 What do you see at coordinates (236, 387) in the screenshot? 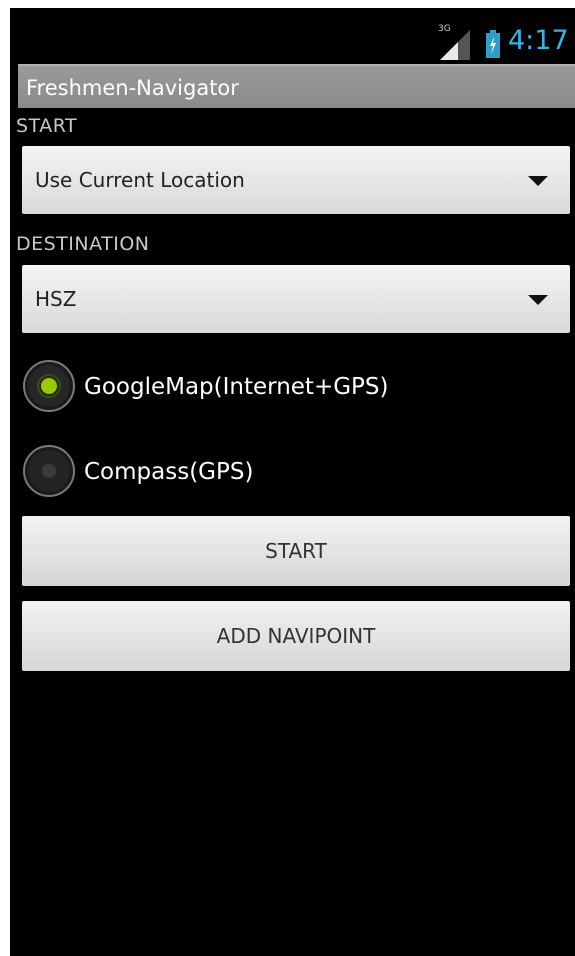
I see `radio-googlemap-label: GoogleMap(Internet+GPS)` at bounding box center [236, 387].